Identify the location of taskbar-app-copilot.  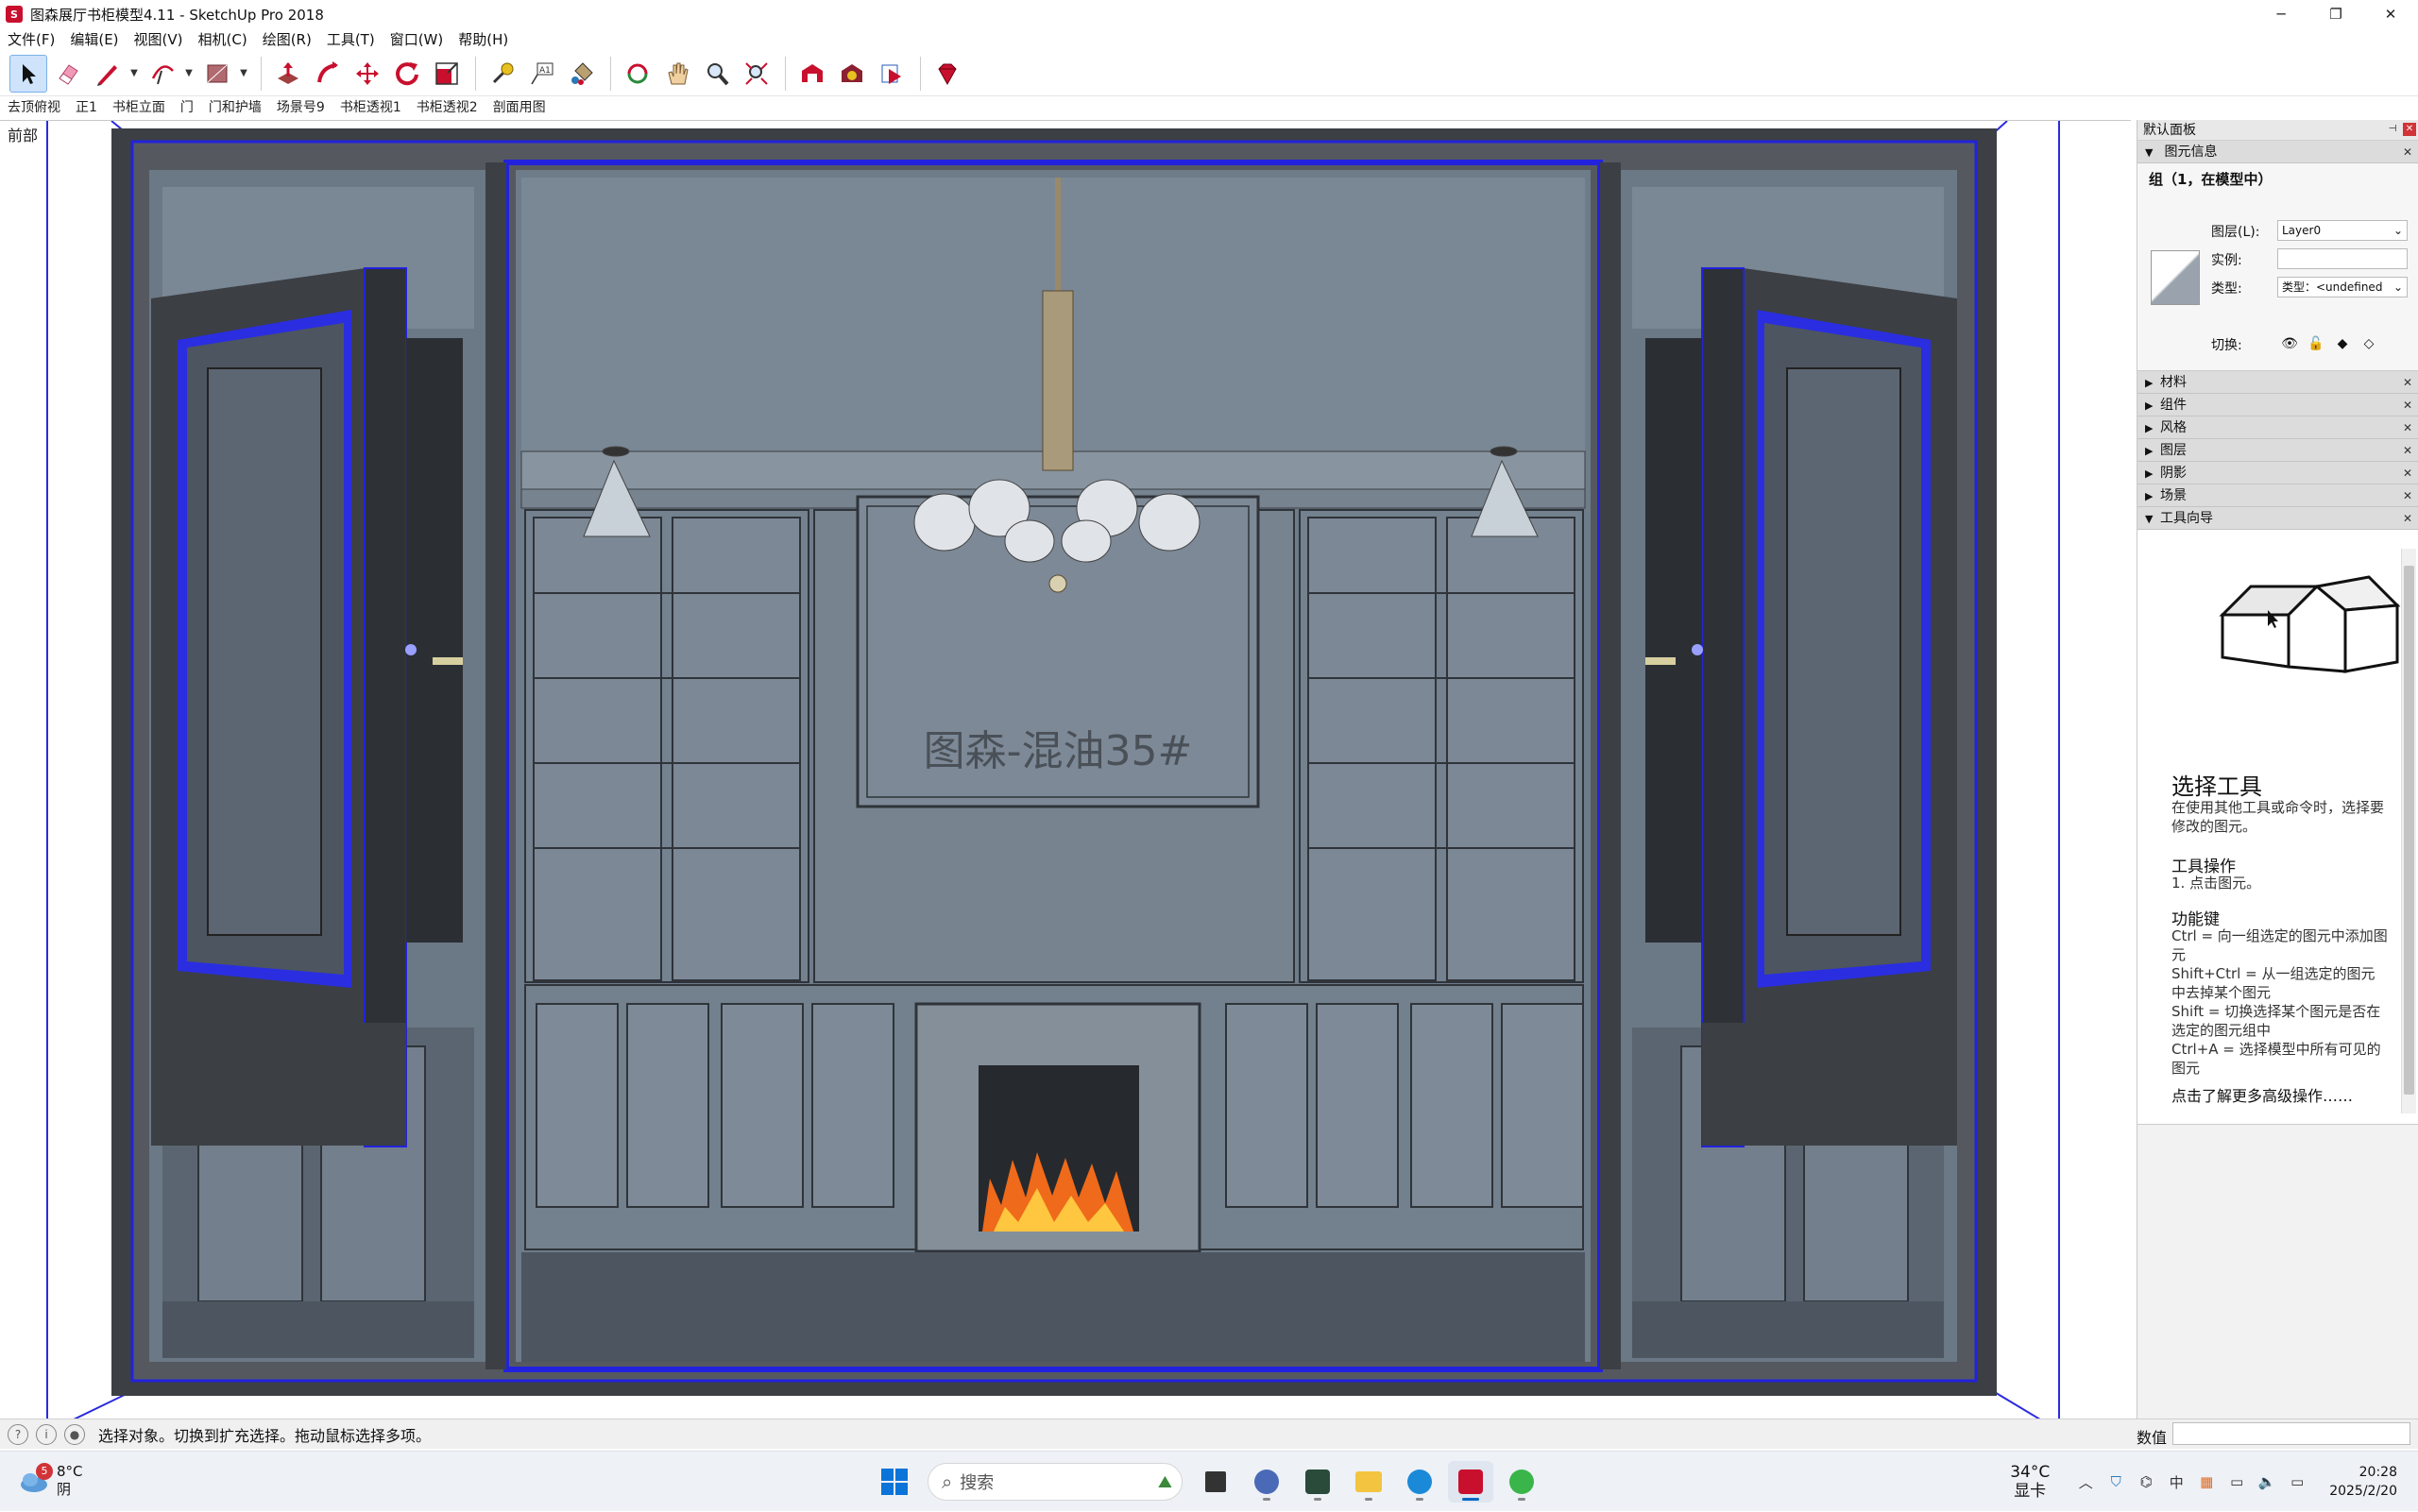
(1267, 1482).